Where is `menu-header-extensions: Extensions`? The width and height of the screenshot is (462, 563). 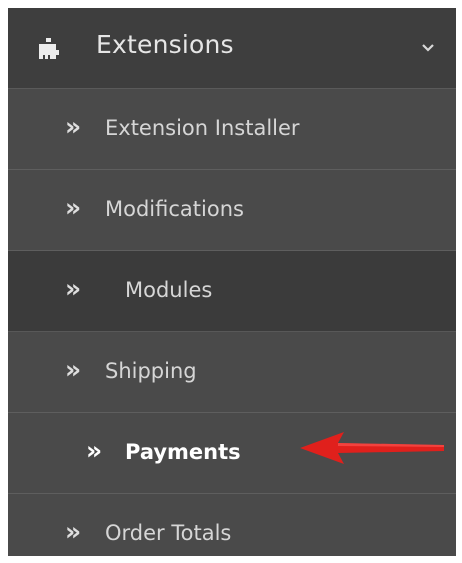 menu-header-extensions: Extensions is located at coordinates (232, 48).